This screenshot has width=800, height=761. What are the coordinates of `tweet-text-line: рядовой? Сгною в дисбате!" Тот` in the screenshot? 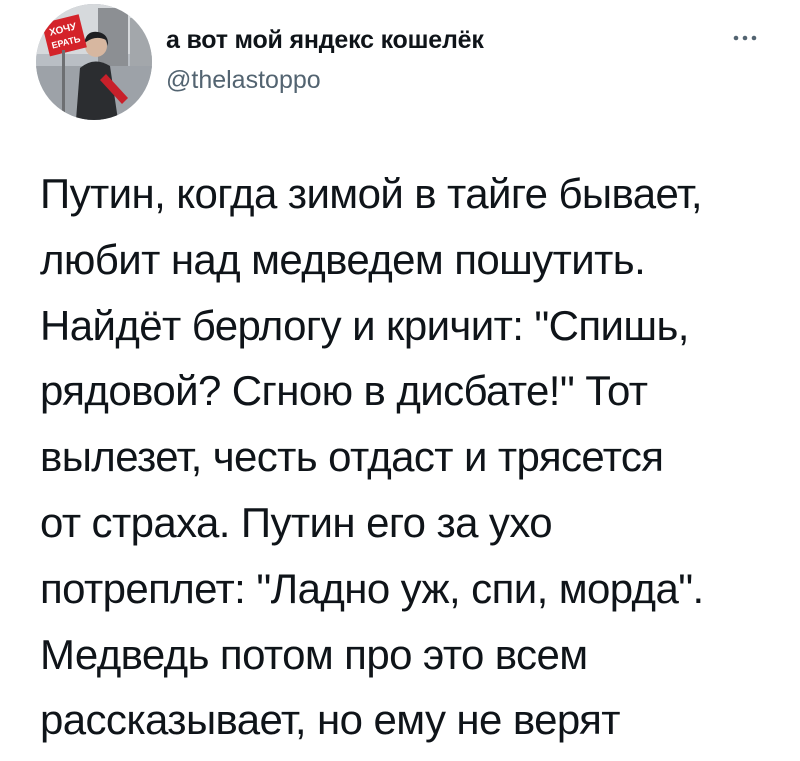 It's located at (344, 391).